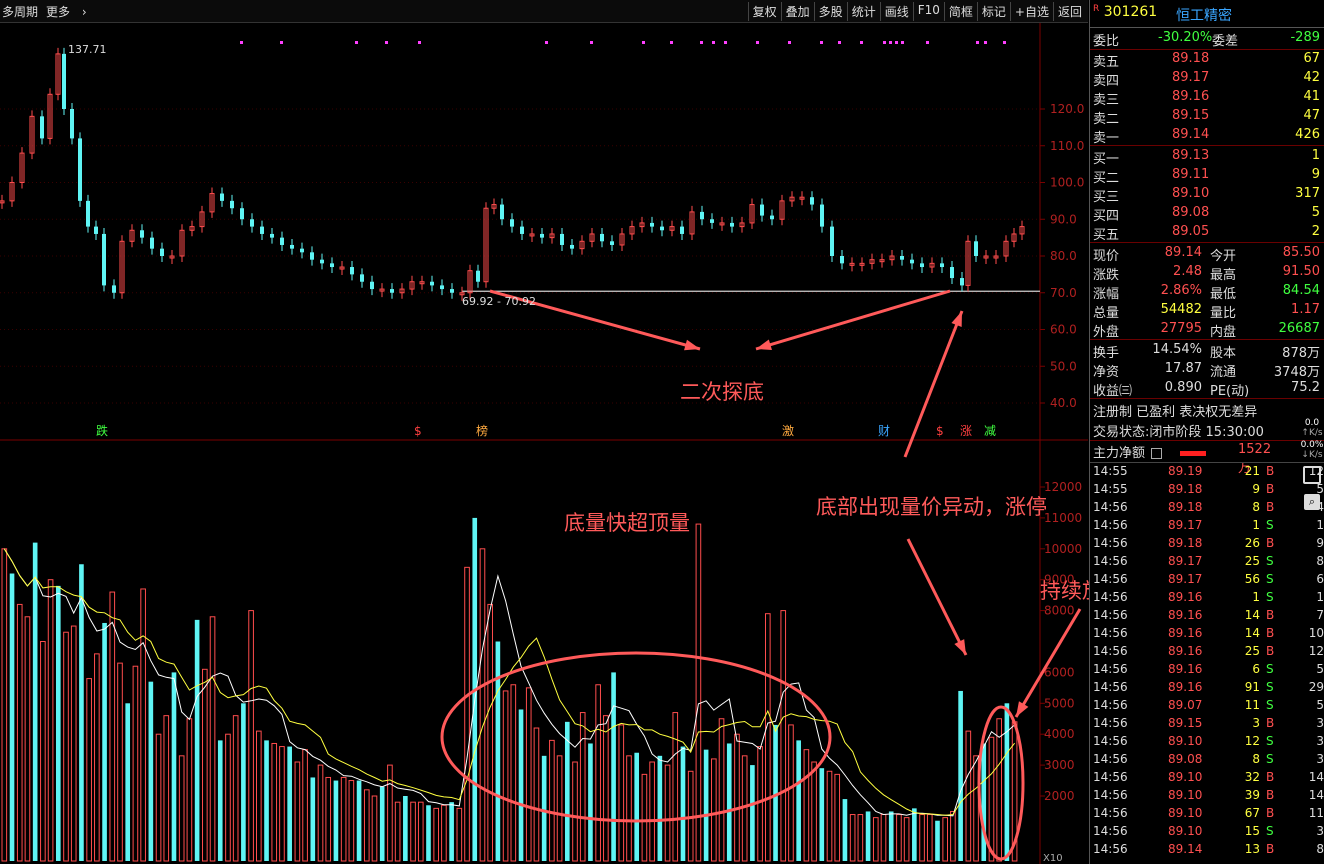 This screenshot has width=1324, height=864. What do you see at coordinates (1110, 579) in the screenshot?
I see `tick-time: 14:56` at bounding box center [1110, 579].